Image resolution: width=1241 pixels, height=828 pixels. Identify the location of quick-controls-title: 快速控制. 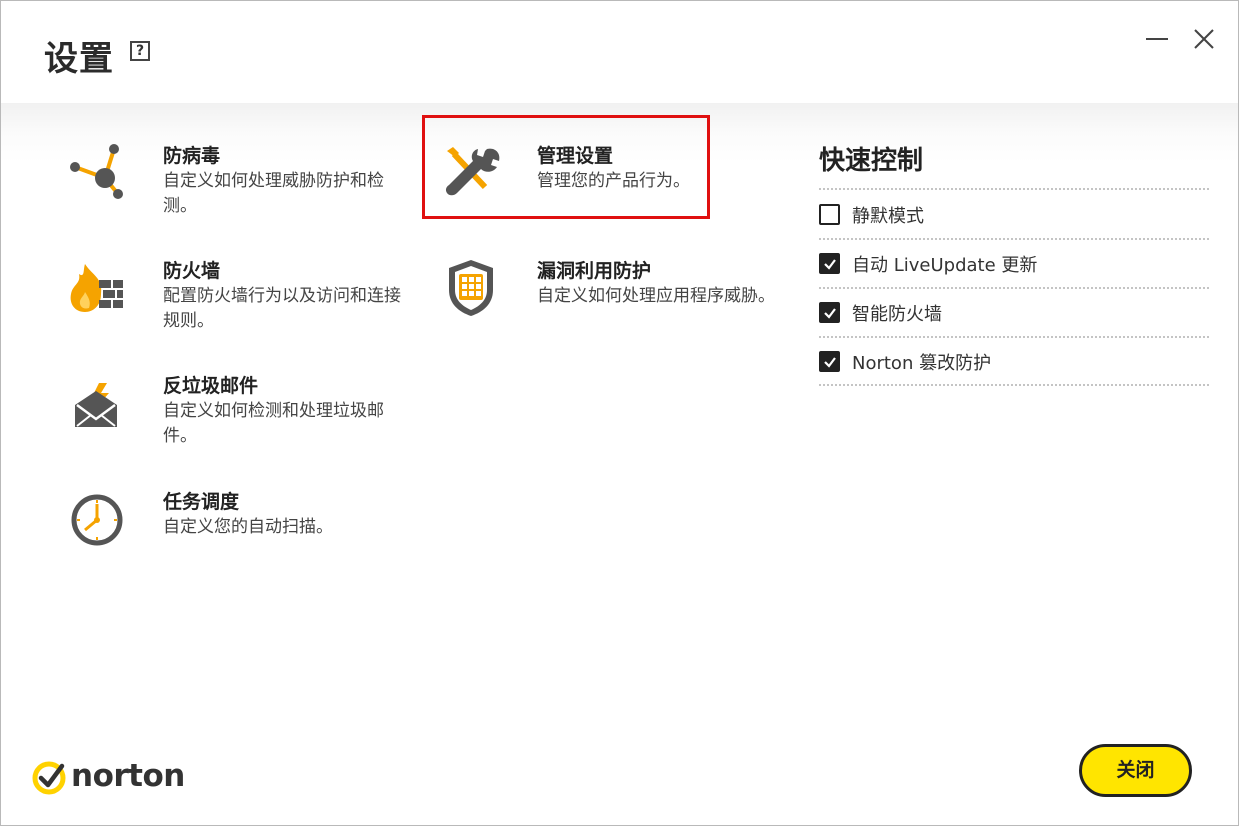
(871, 161).